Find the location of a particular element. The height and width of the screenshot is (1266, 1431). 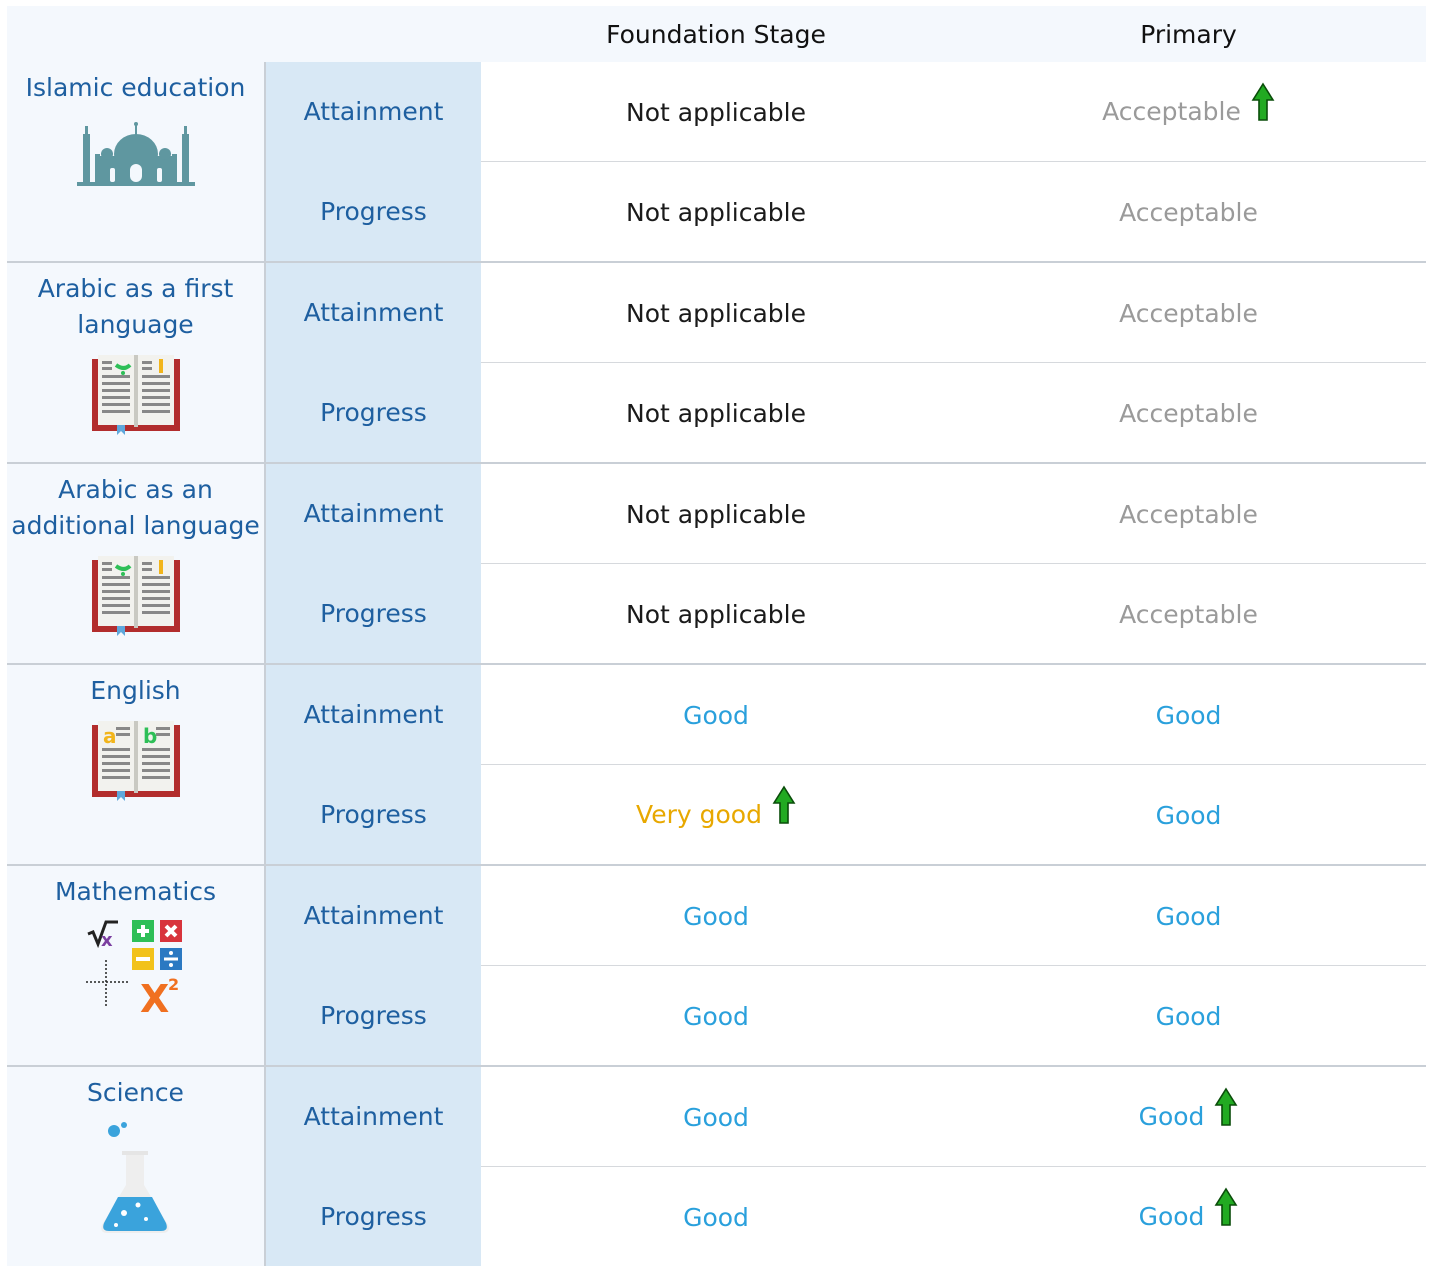

table-row: Mathematics x X 2AttainmentGoodGood is located at coordinates (716, 915).